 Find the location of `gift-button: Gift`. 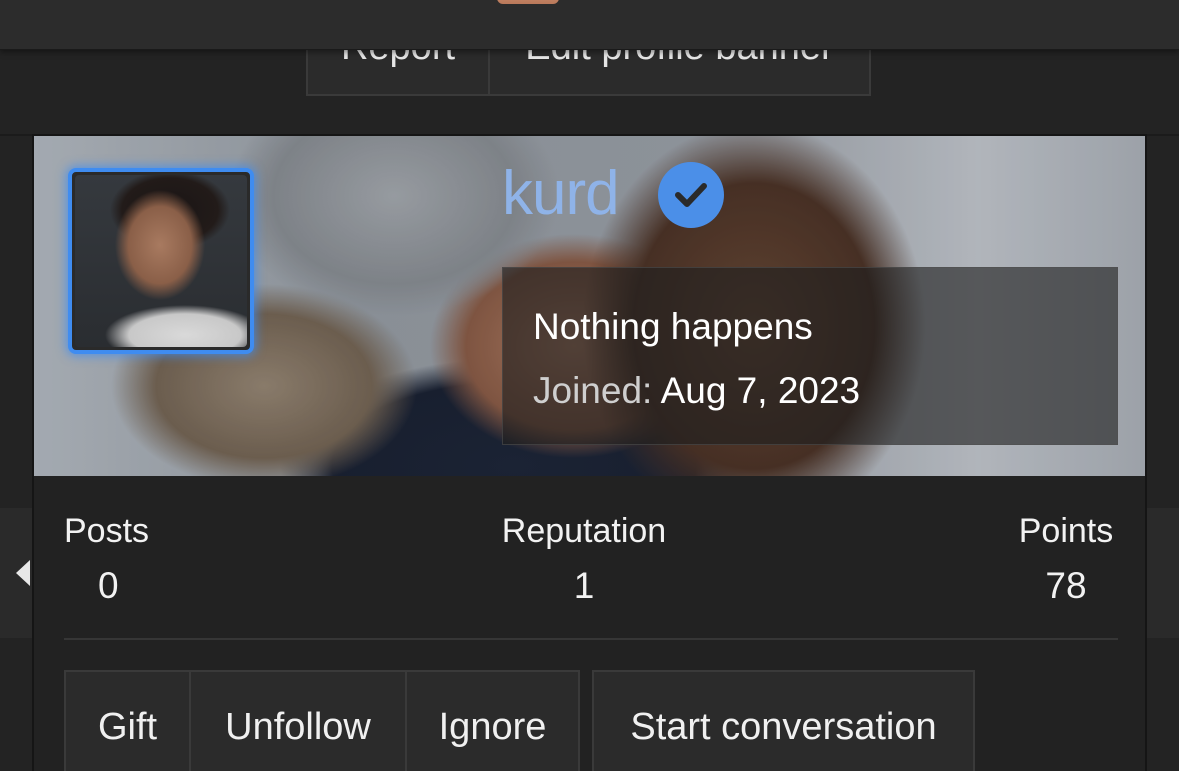

gift-button: Gift is located at coordinates (127, 720).